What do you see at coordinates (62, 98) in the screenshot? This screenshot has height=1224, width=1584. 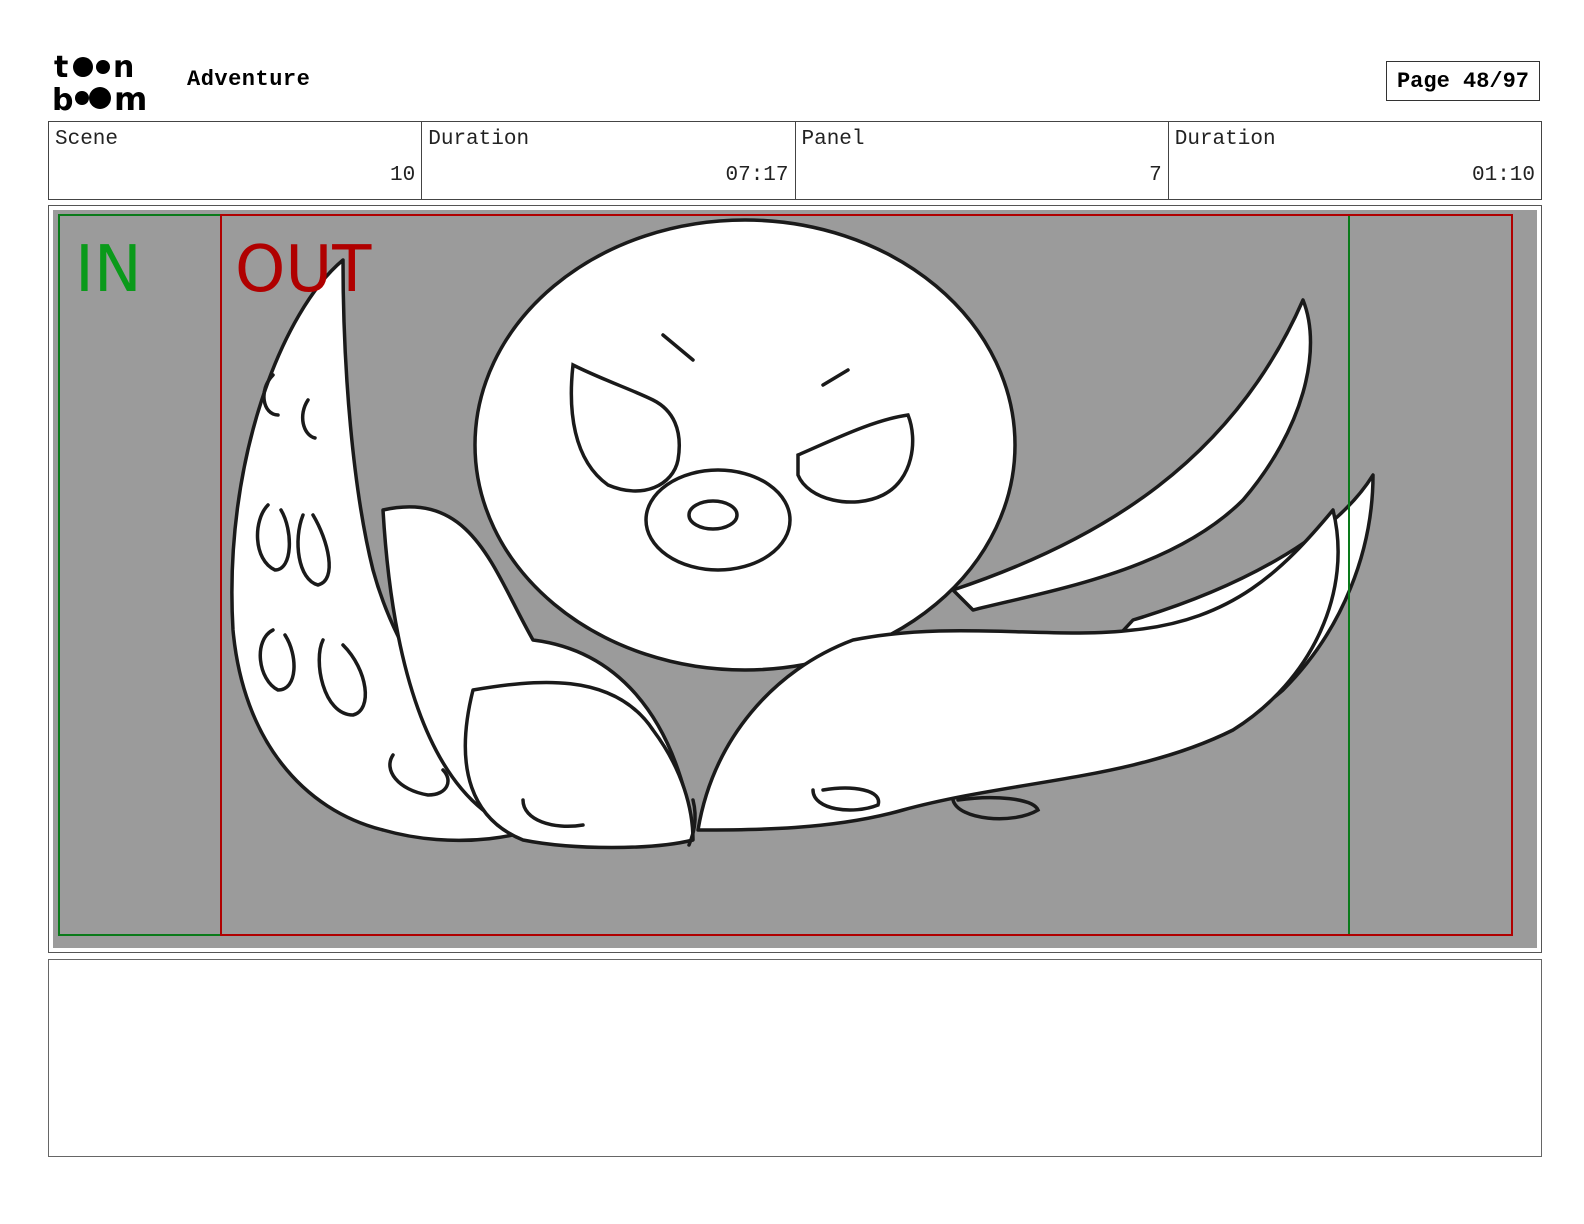 I see `svg-text: b` at bounding box center [62, 98].